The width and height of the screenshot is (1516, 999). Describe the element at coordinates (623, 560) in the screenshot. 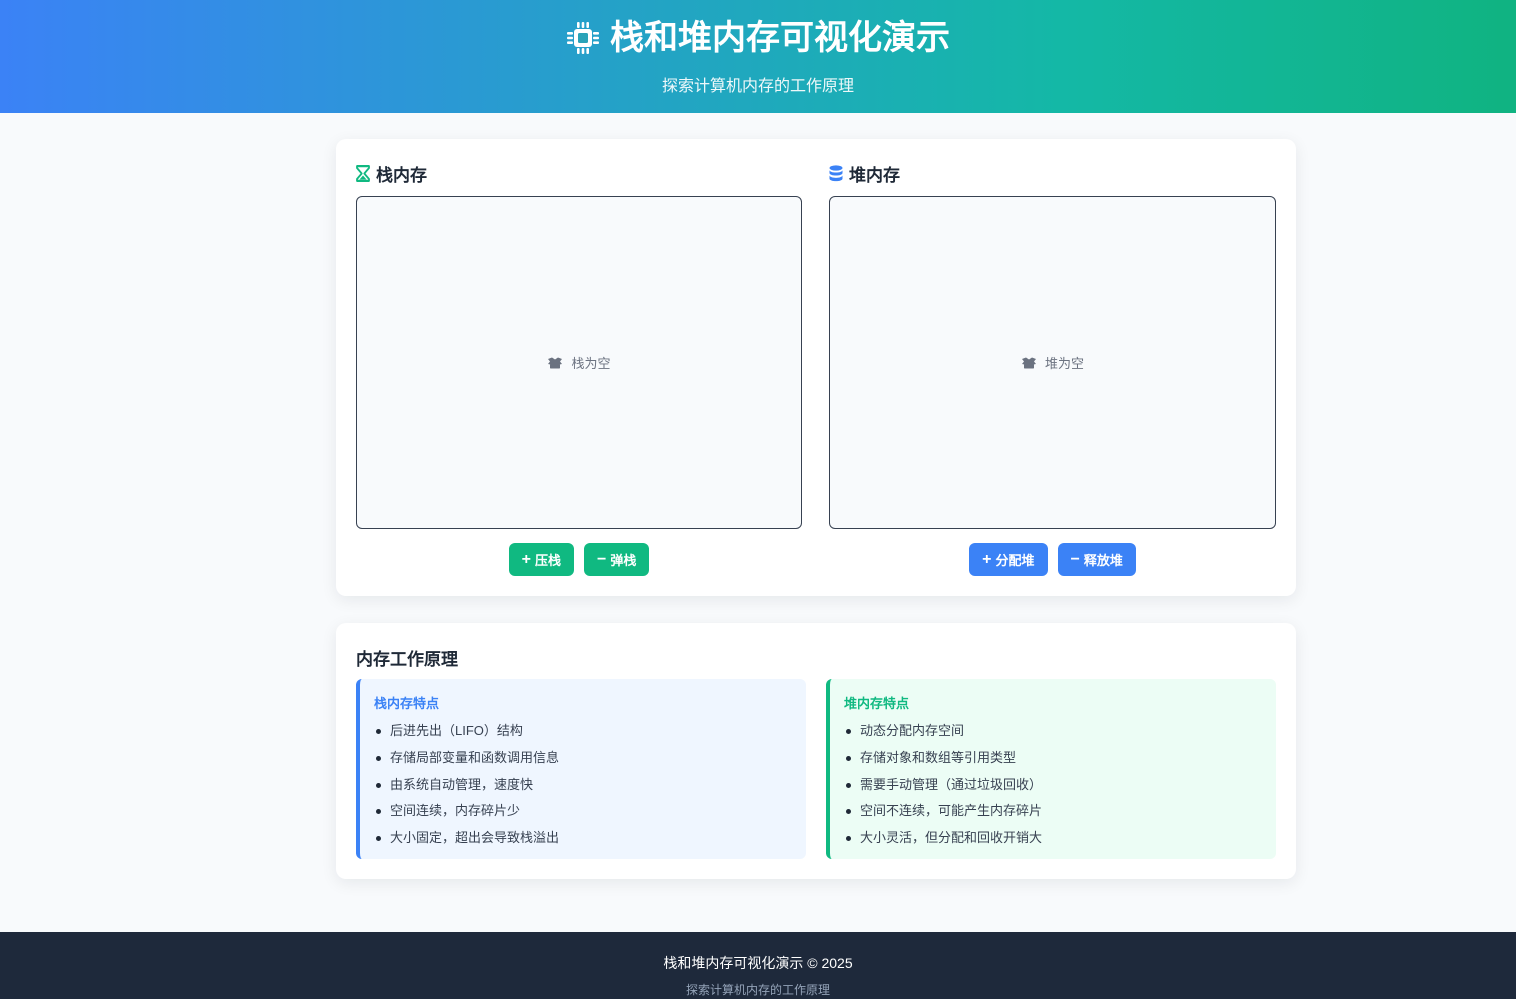

I see `pop-stack-label: 弹栈` at that location.